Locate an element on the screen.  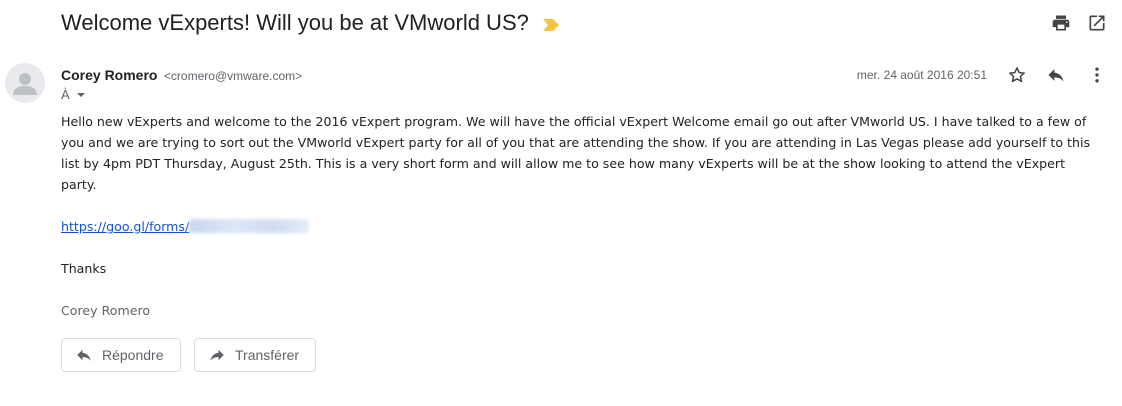
thanks-text: Thanks is located at coordinates (84, 268).